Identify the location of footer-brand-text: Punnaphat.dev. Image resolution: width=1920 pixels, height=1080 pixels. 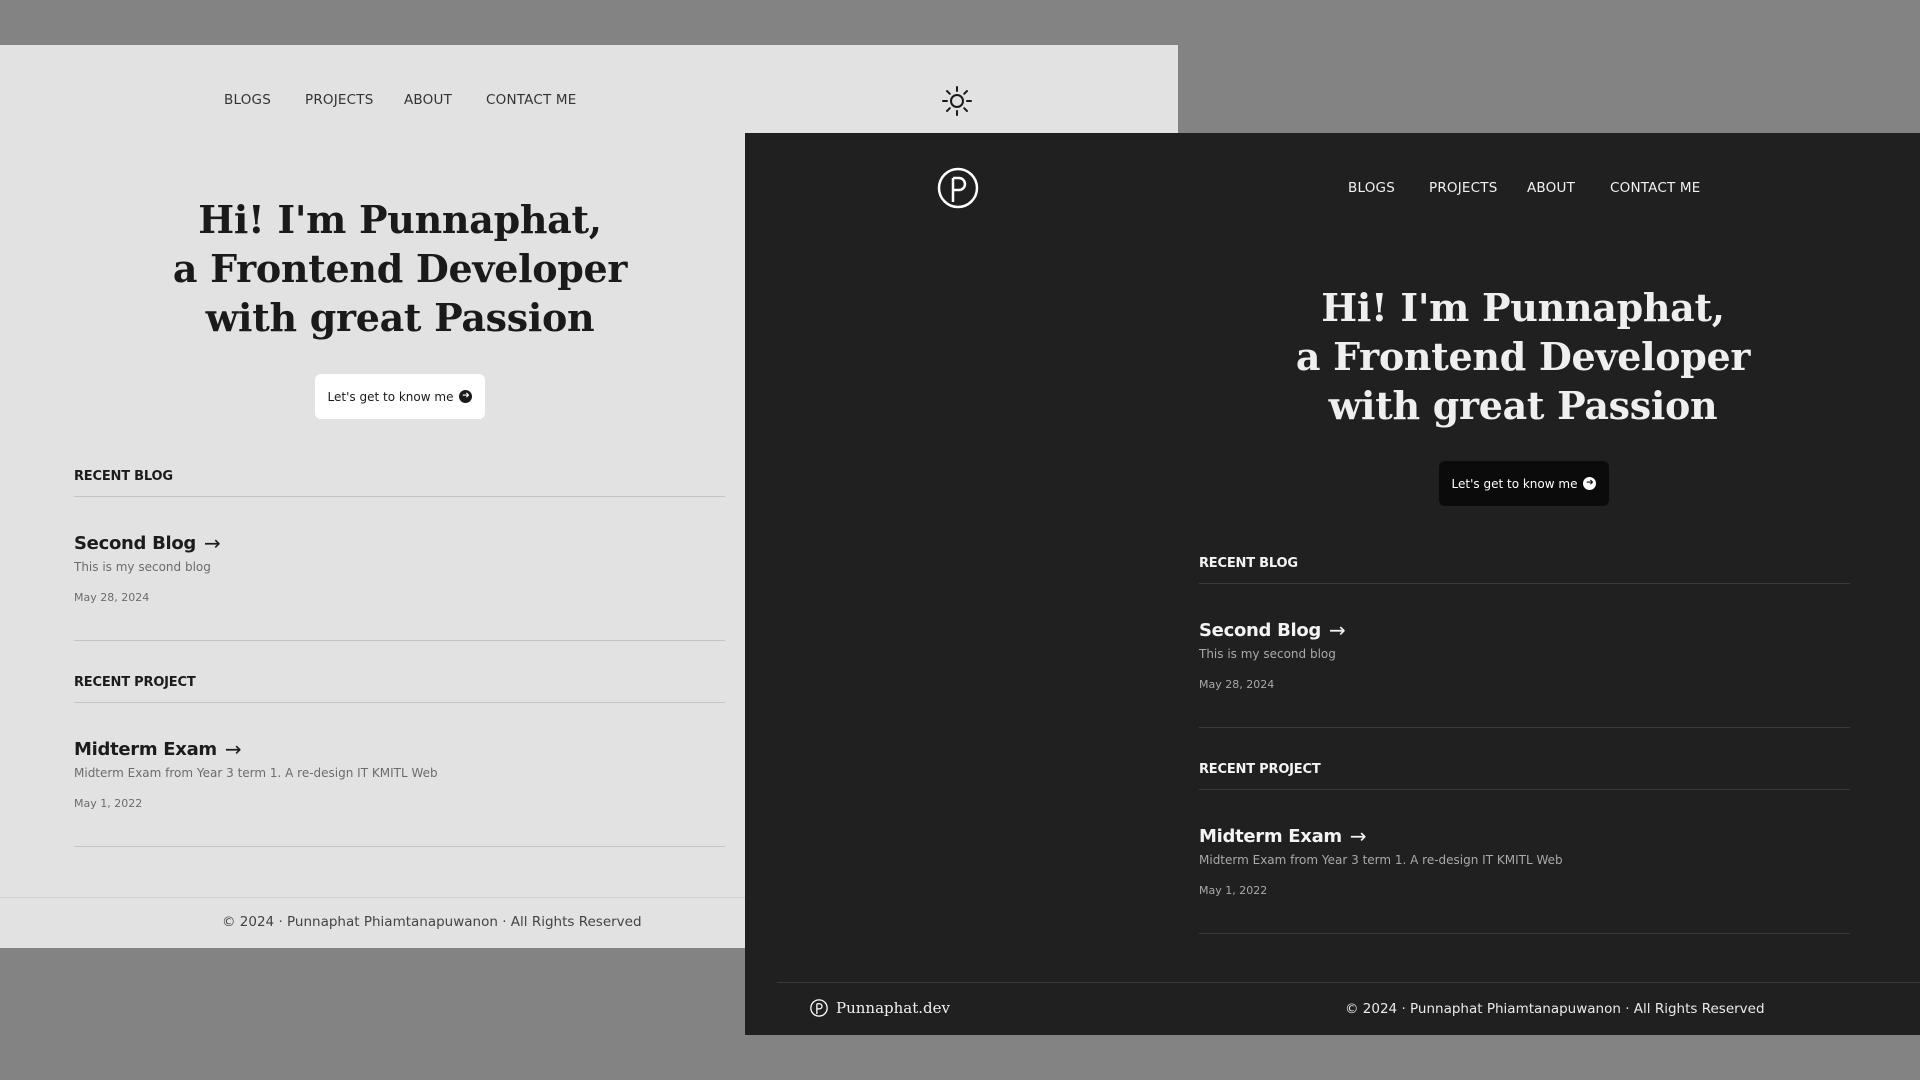
(893, 1008).